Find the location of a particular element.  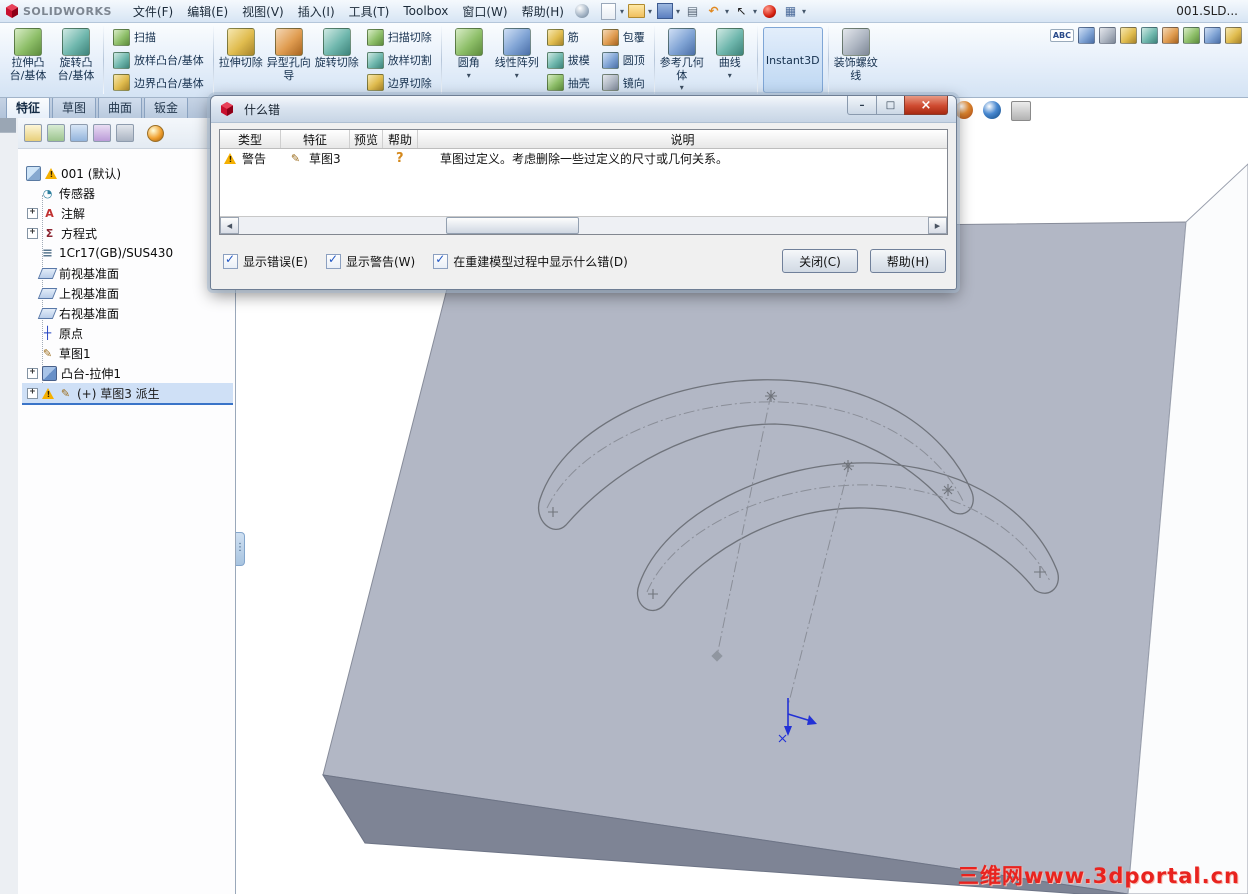

dialog-title-bar: 什么错 is located at coordinates (583, 109).